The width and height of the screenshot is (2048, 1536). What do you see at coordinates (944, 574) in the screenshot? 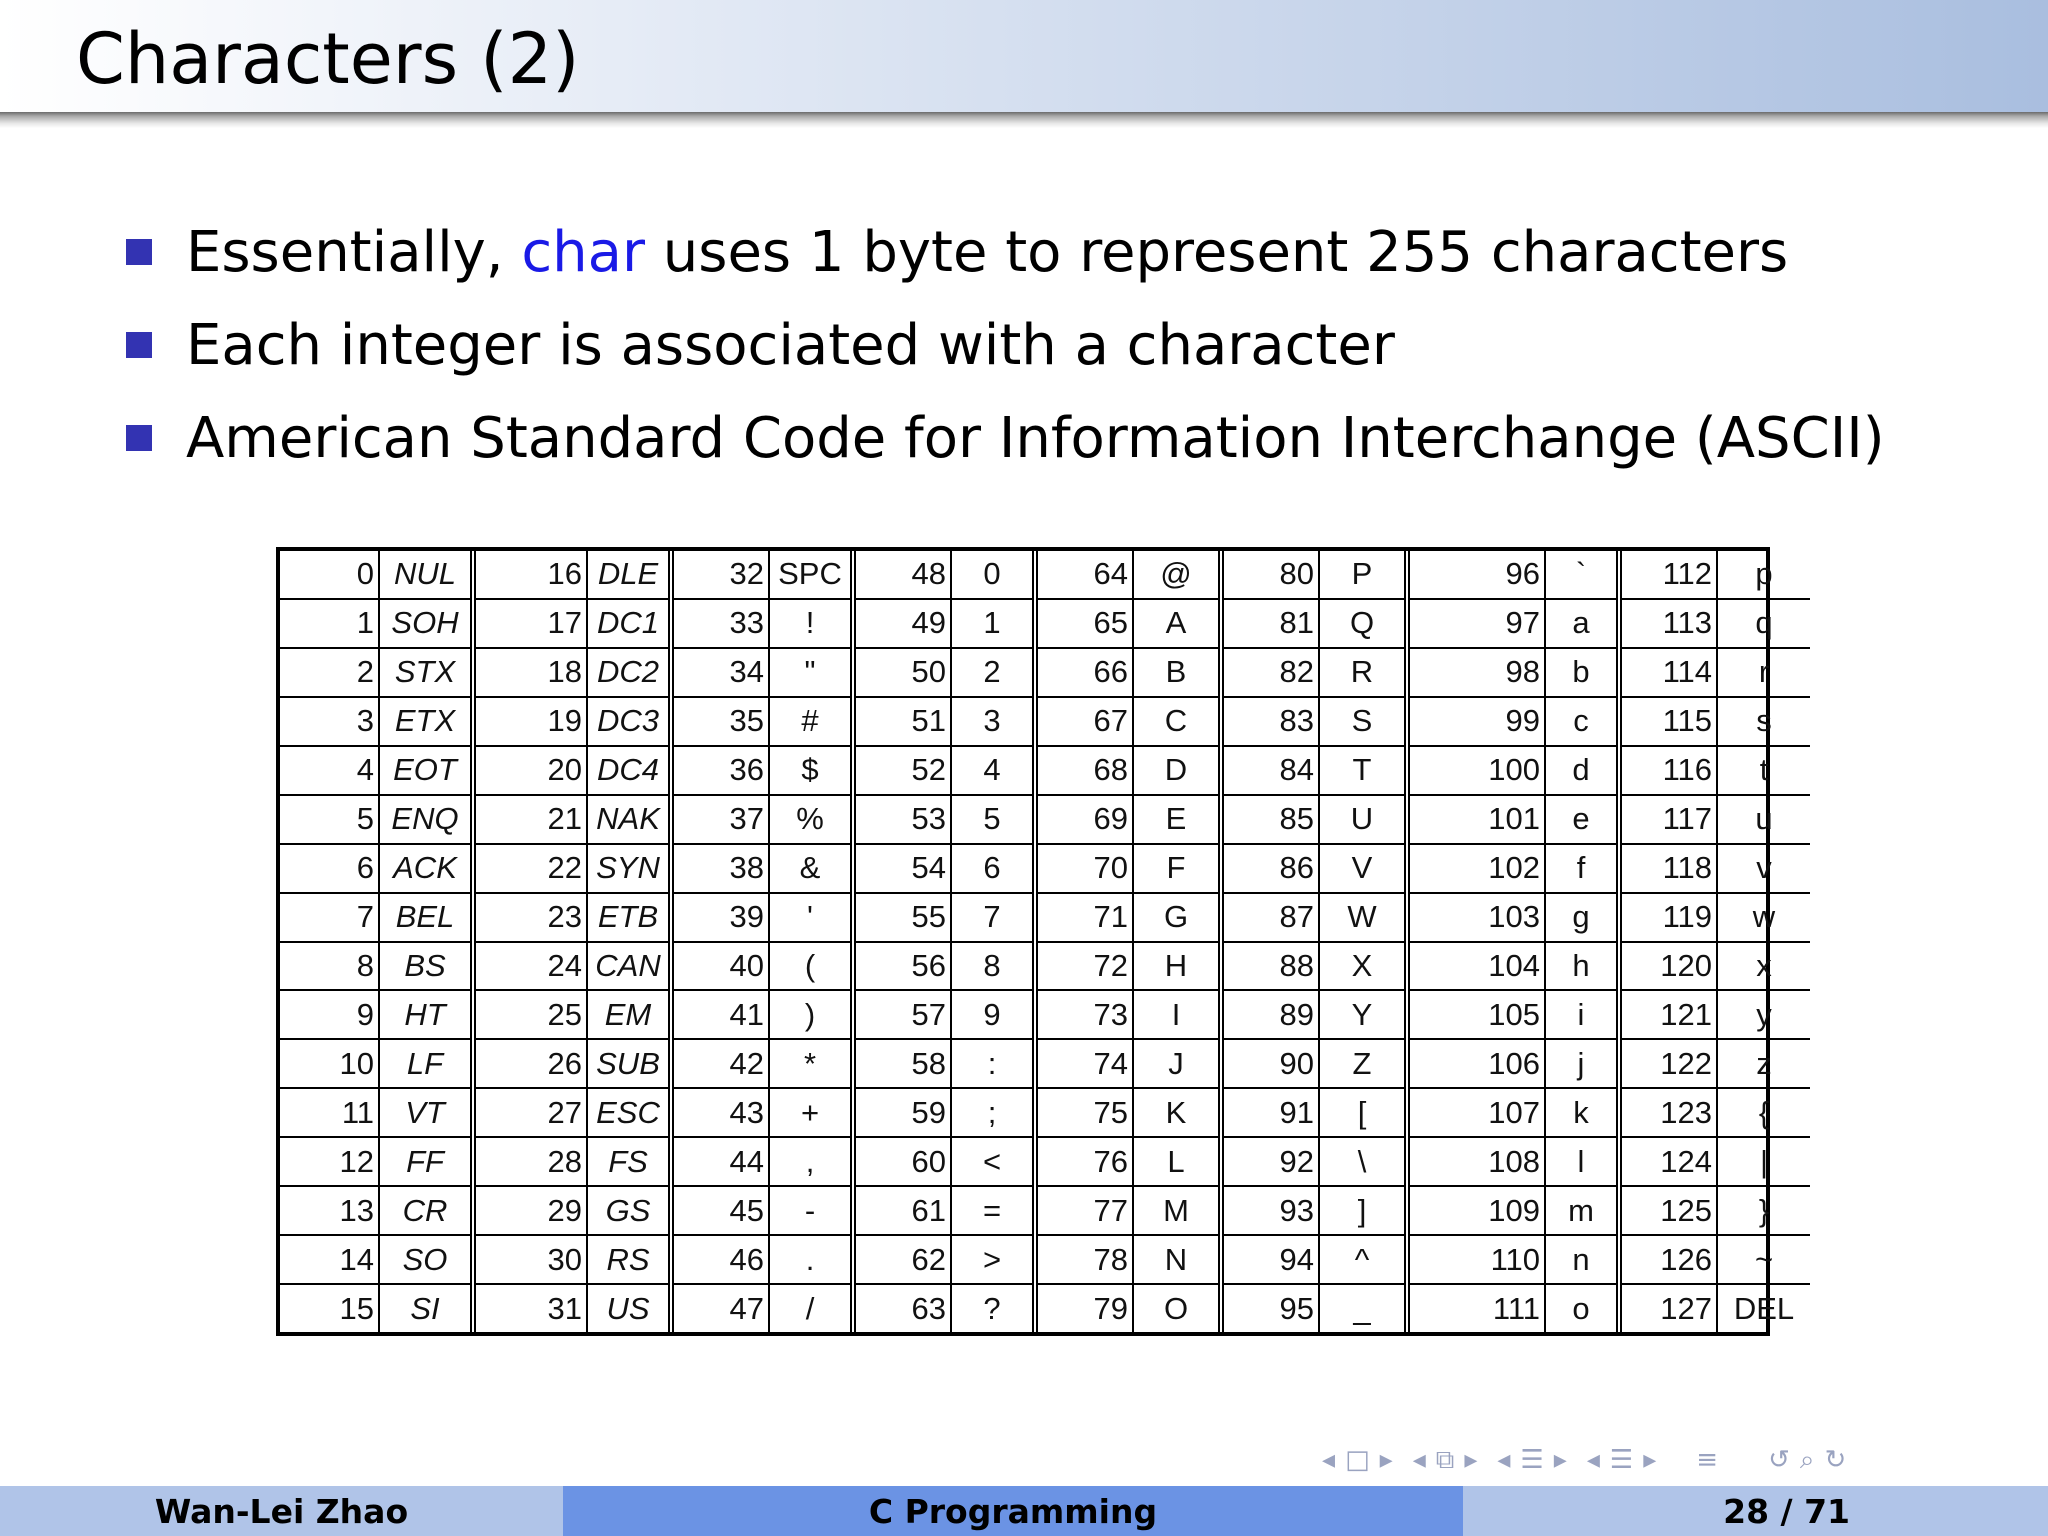
I see `ascii-row: 48 0` at bounding box center [944, 574].